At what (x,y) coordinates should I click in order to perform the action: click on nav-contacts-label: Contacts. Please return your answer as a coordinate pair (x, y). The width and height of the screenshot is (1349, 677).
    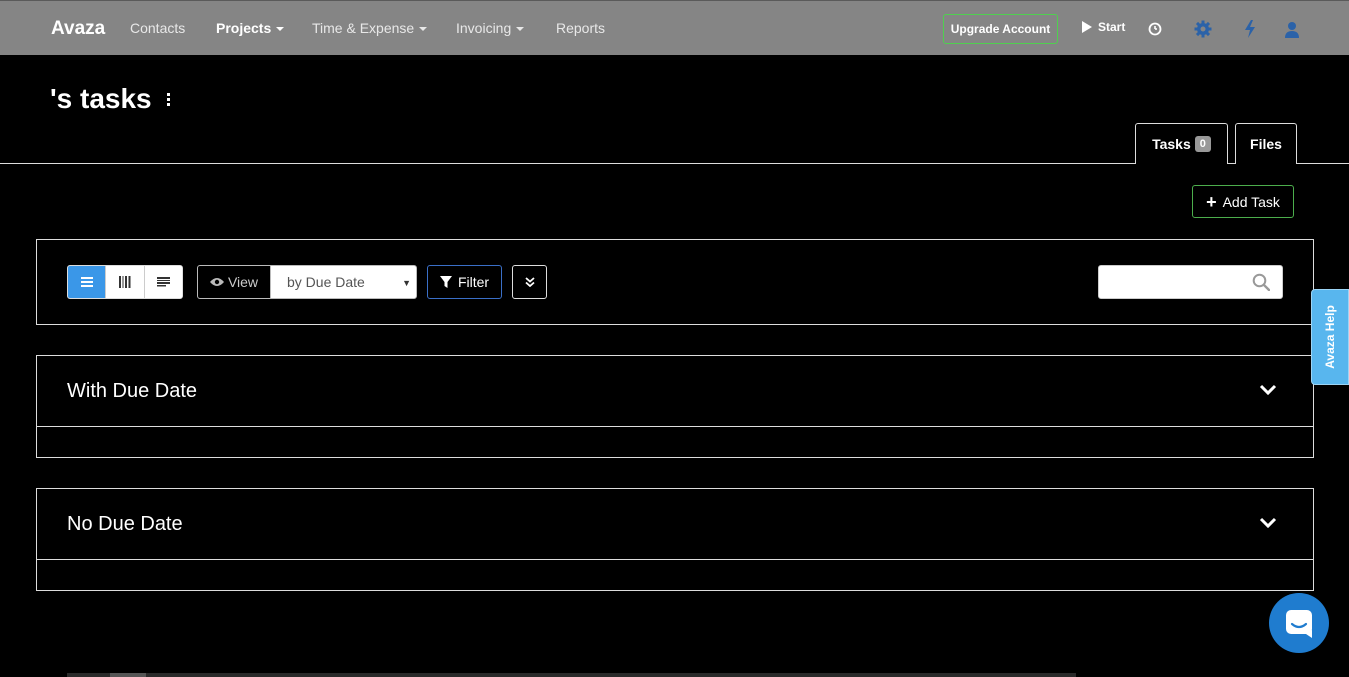
    Looking at the image, I should click on (158, 28).